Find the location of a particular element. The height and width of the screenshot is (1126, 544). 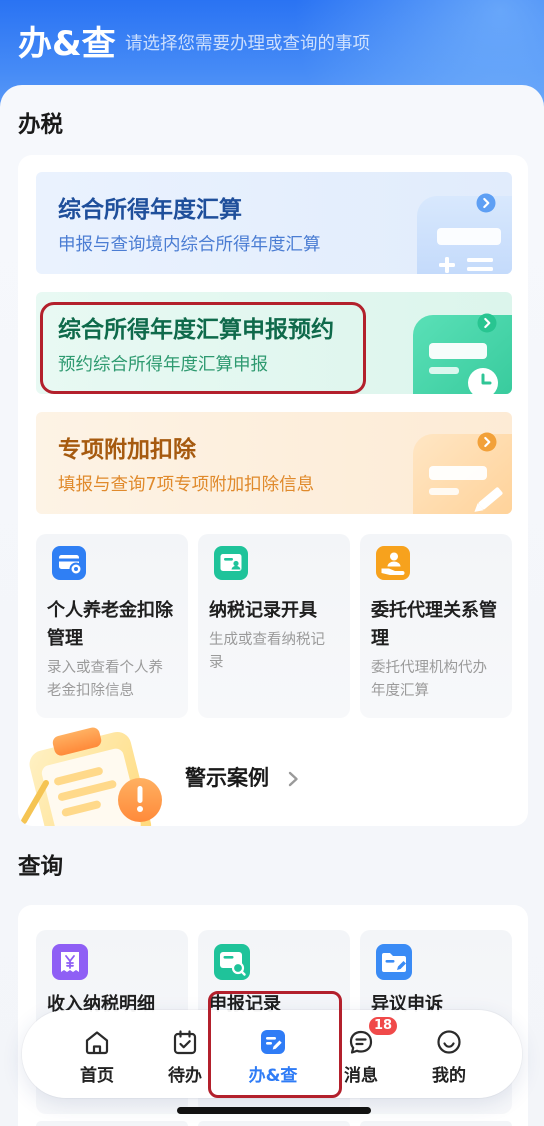

tab-label: 首页 is located at coordinates (97, 1076).